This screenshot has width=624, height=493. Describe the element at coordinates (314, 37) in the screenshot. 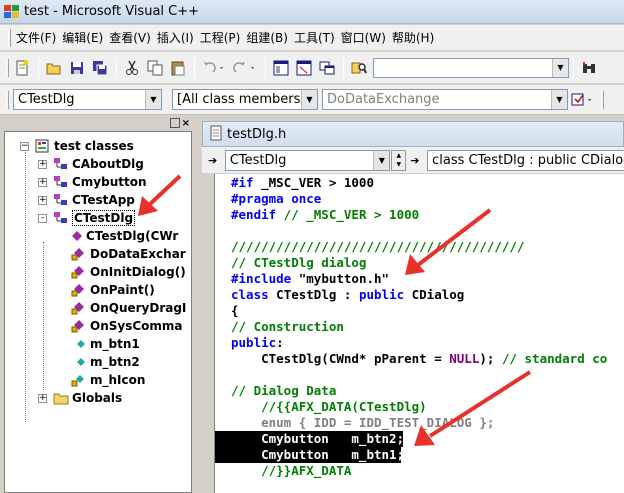

I see `menu-tools: 工具(T)` at that location.